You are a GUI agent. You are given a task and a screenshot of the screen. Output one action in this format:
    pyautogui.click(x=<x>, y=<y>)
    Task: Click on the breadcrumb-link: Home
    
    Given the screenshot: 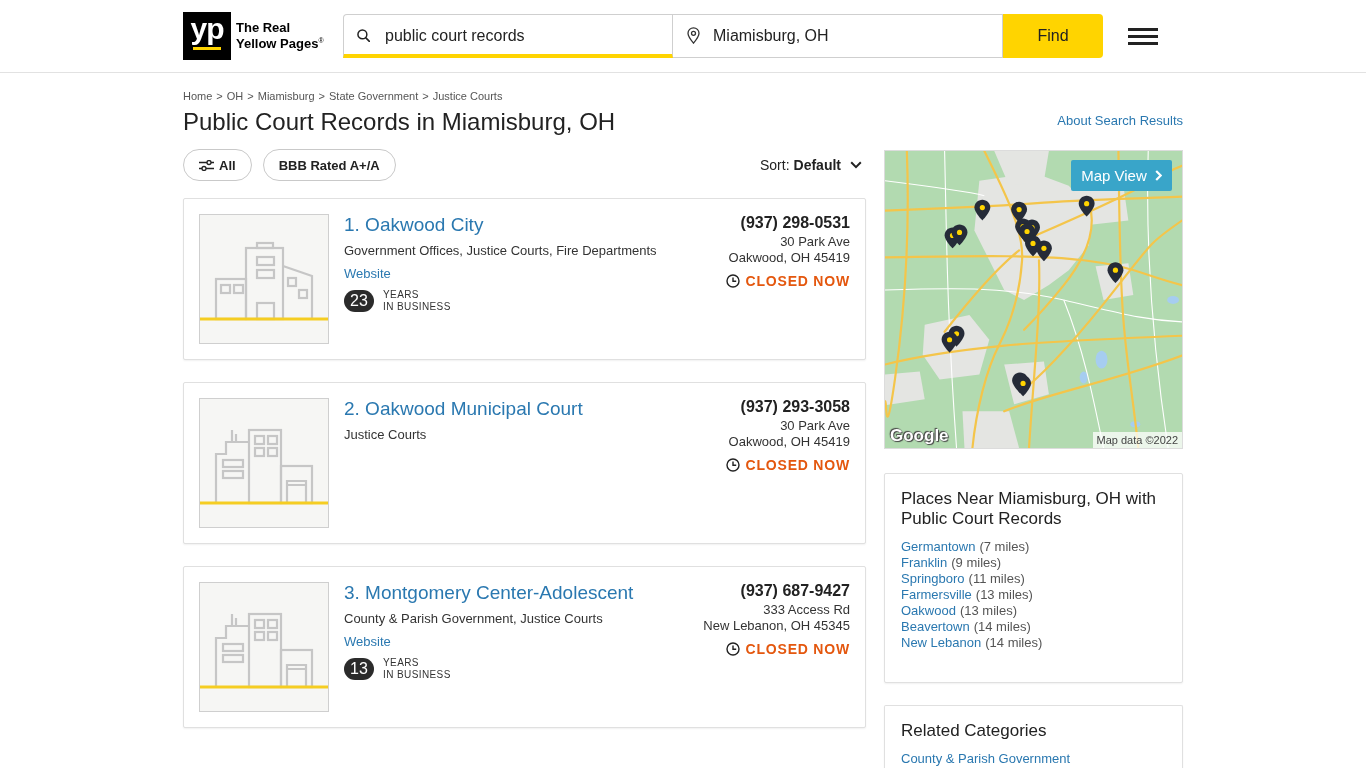 What is the action you would take?
    pyautogui.click(x=198, y=96)
    